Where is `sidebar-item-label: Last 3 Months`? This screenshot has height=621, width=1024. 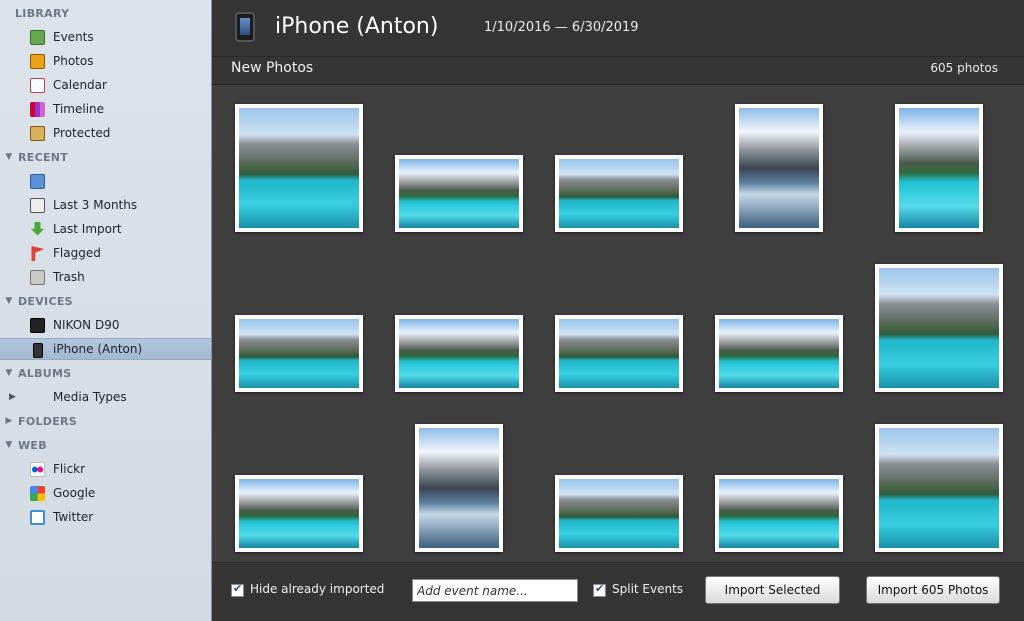
sidebar-item-label: Last 3 Months is located at coordinates (95, 205).